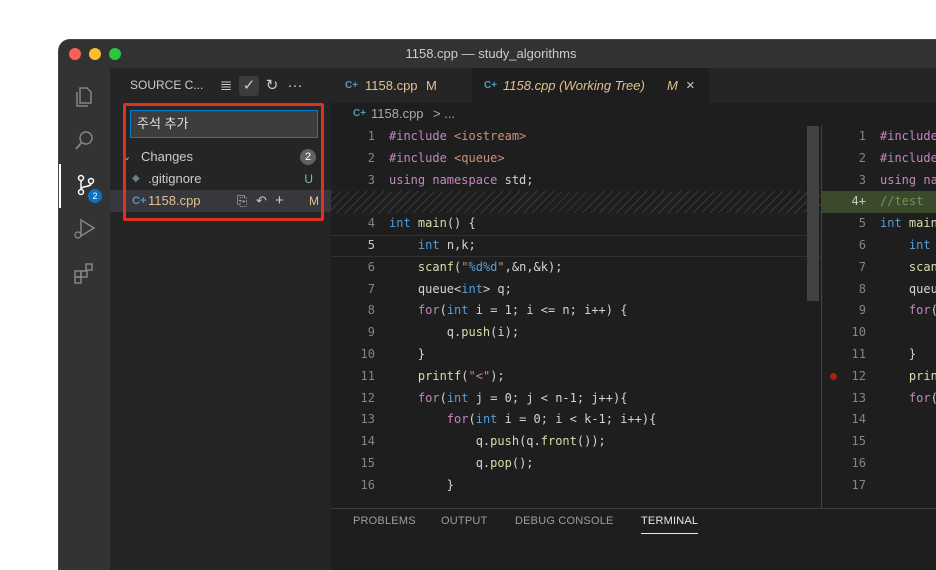  What do you see at coordinates (690, 85) in the screenshot?
I see `close-tab-icon: ×` at bounding box center [690, 85].